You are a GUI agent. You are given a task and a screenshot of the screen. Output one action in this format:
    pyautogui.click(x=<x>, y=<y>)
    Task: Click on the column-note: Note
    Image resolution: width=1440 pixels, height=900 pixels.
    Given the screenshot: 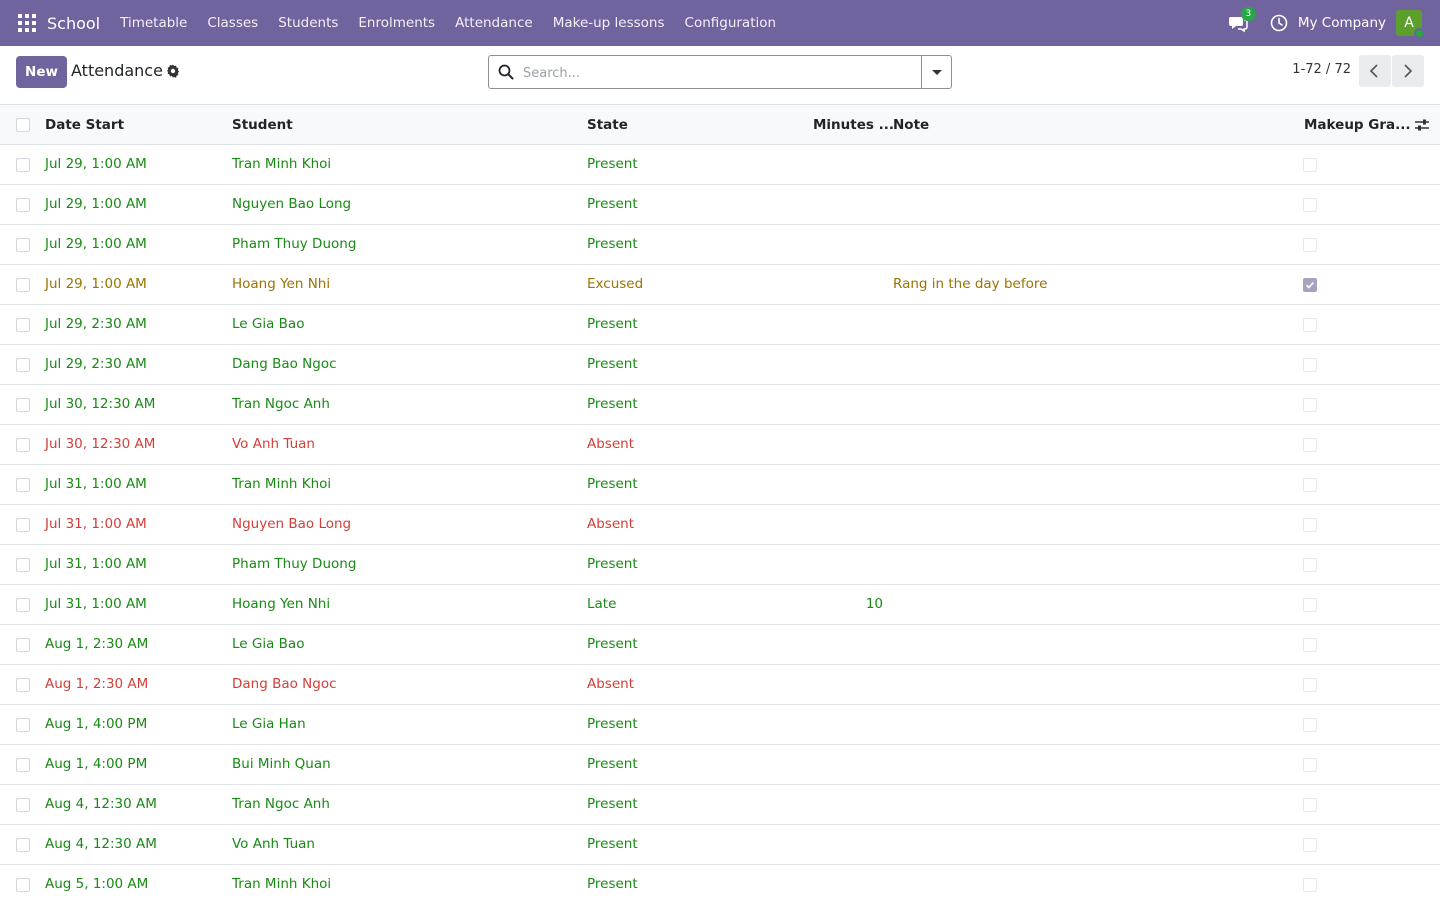 What is the action you would take?
    pyautogui.click(x=911, y=125)
    